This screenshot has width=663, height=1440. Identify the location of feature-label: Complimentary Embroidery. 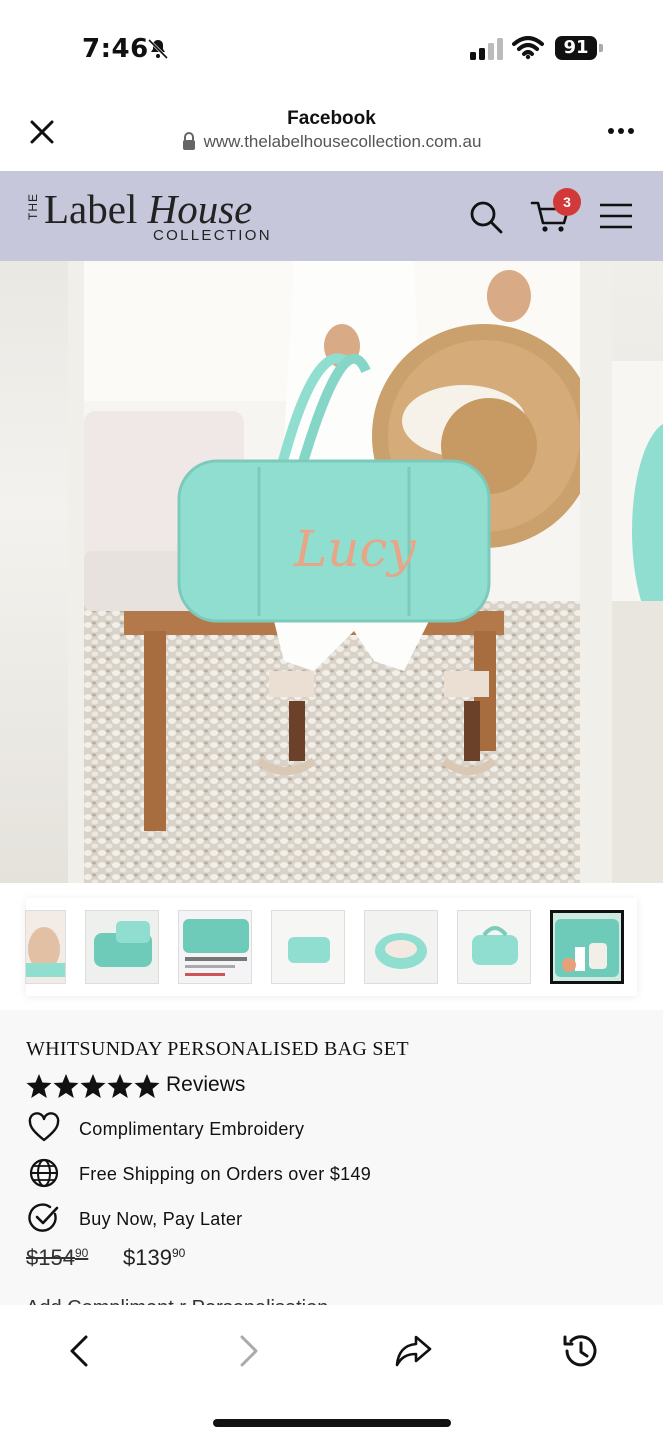
(192, 1129).